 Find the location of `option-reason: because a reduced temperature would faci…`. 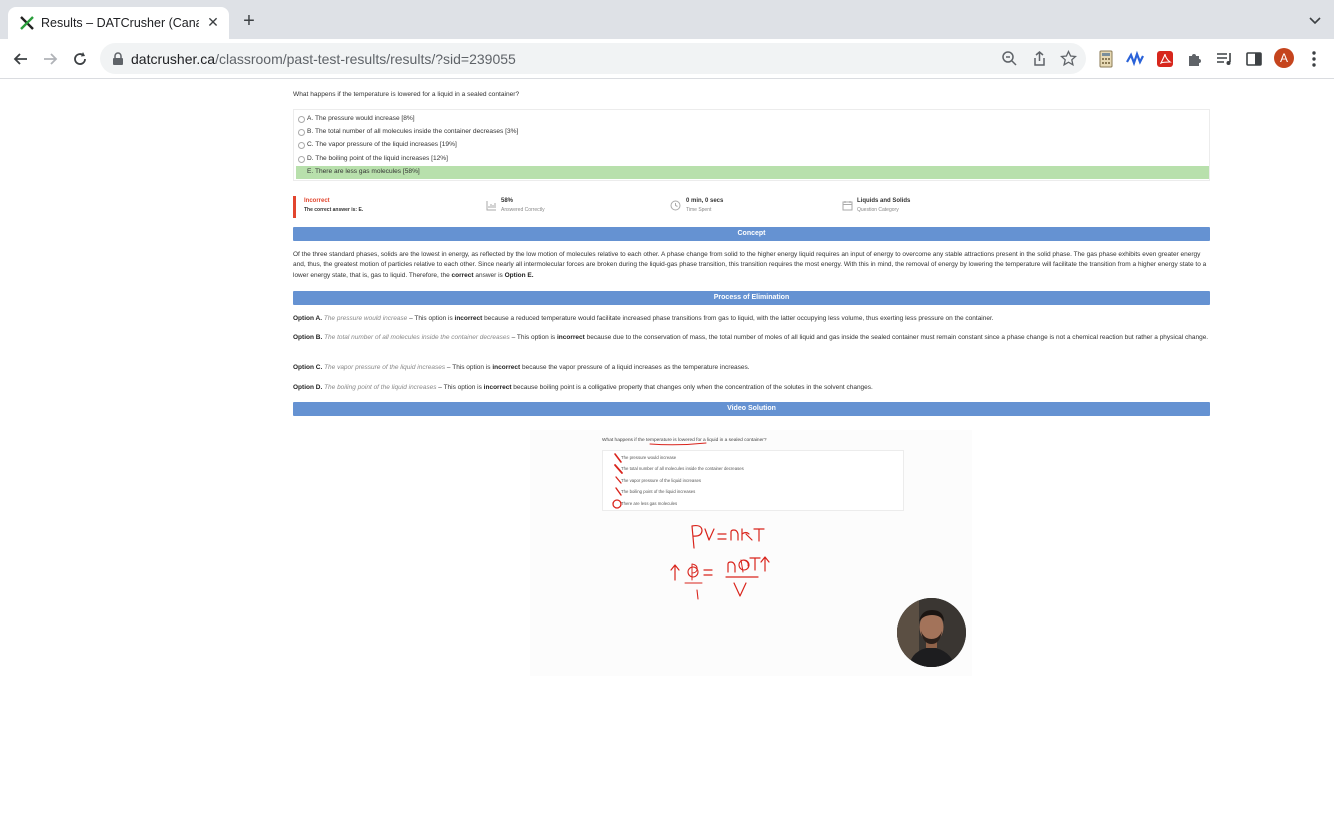

option-reason: because a reduced temperature would faci… is located at coordinates (738, 318).